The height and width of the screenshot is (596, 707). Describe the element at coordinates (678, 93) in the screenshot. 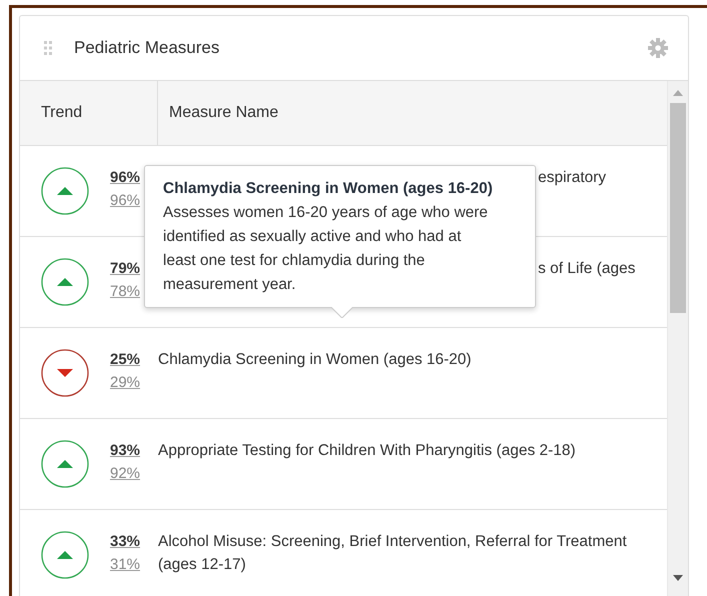

I see `scroll-up-icon` at that location.